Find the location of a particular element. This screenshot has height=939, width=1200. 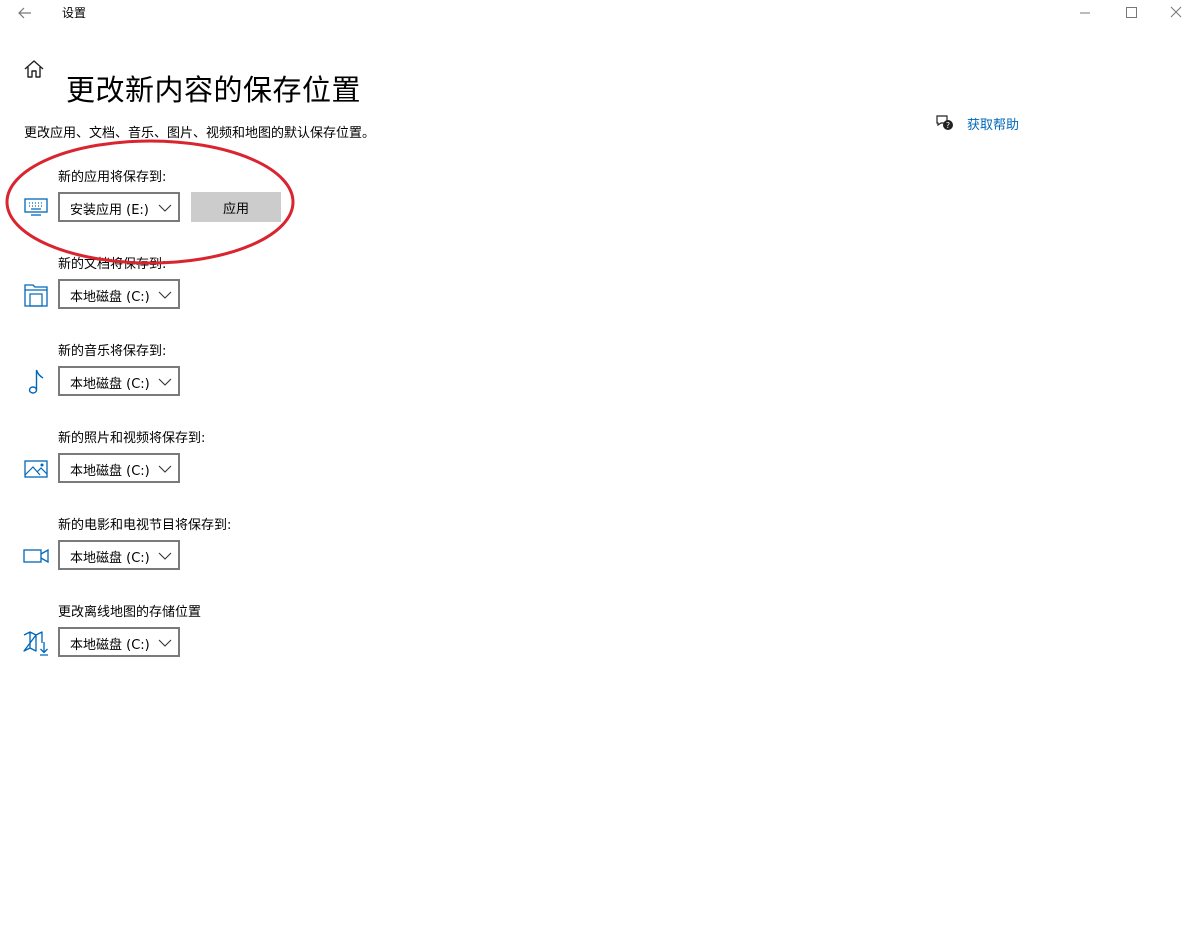

window-title: 设置 is located at coordinates (74, 13).